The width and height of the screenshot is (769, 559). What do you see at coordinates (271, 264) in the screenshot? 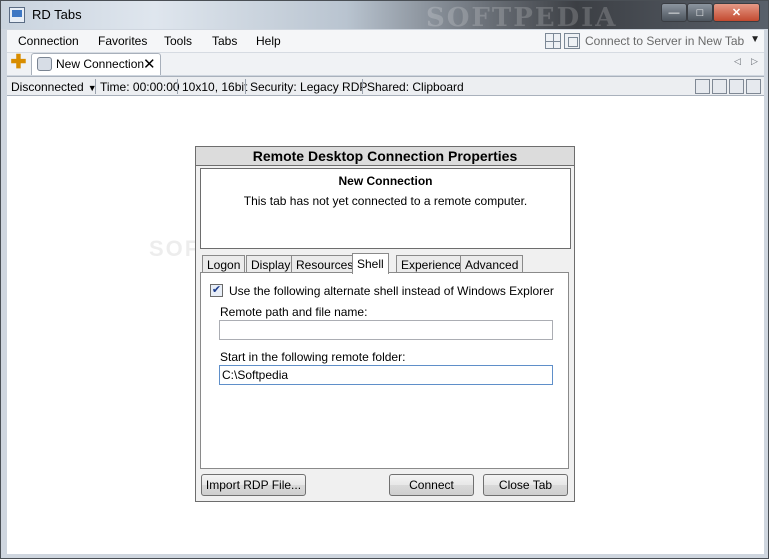
I see `tab-display: Display` at bounding box center [271, 264].